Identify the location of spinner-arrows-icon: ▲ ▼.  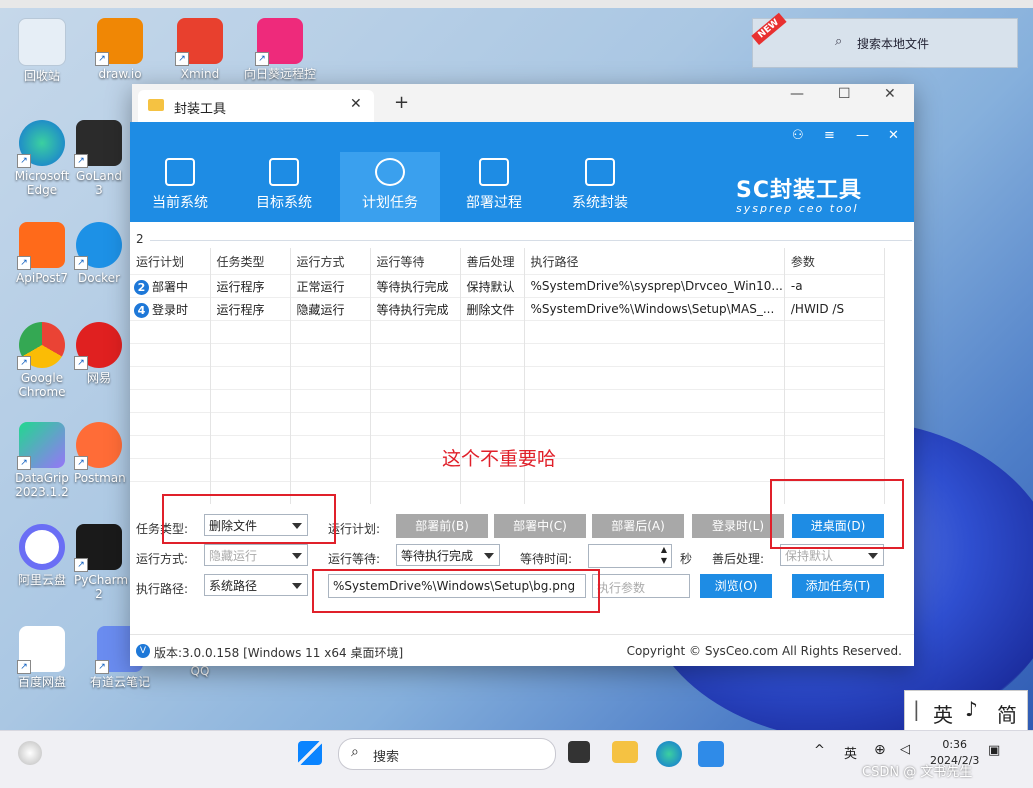
(664, 555).